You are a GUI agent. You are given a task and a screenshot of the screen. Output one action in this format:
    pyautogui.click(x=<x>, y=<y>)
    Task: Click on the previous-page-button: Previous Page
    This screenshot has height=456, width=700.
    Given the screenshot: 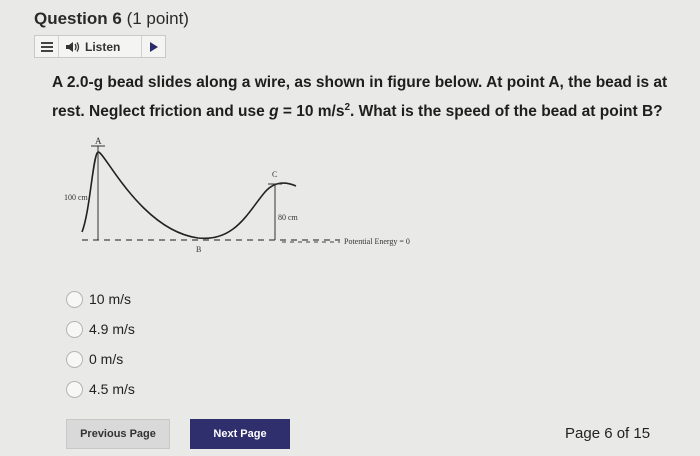 What is the action you would take?
    pyautogui.click(x=118, y=434)
    